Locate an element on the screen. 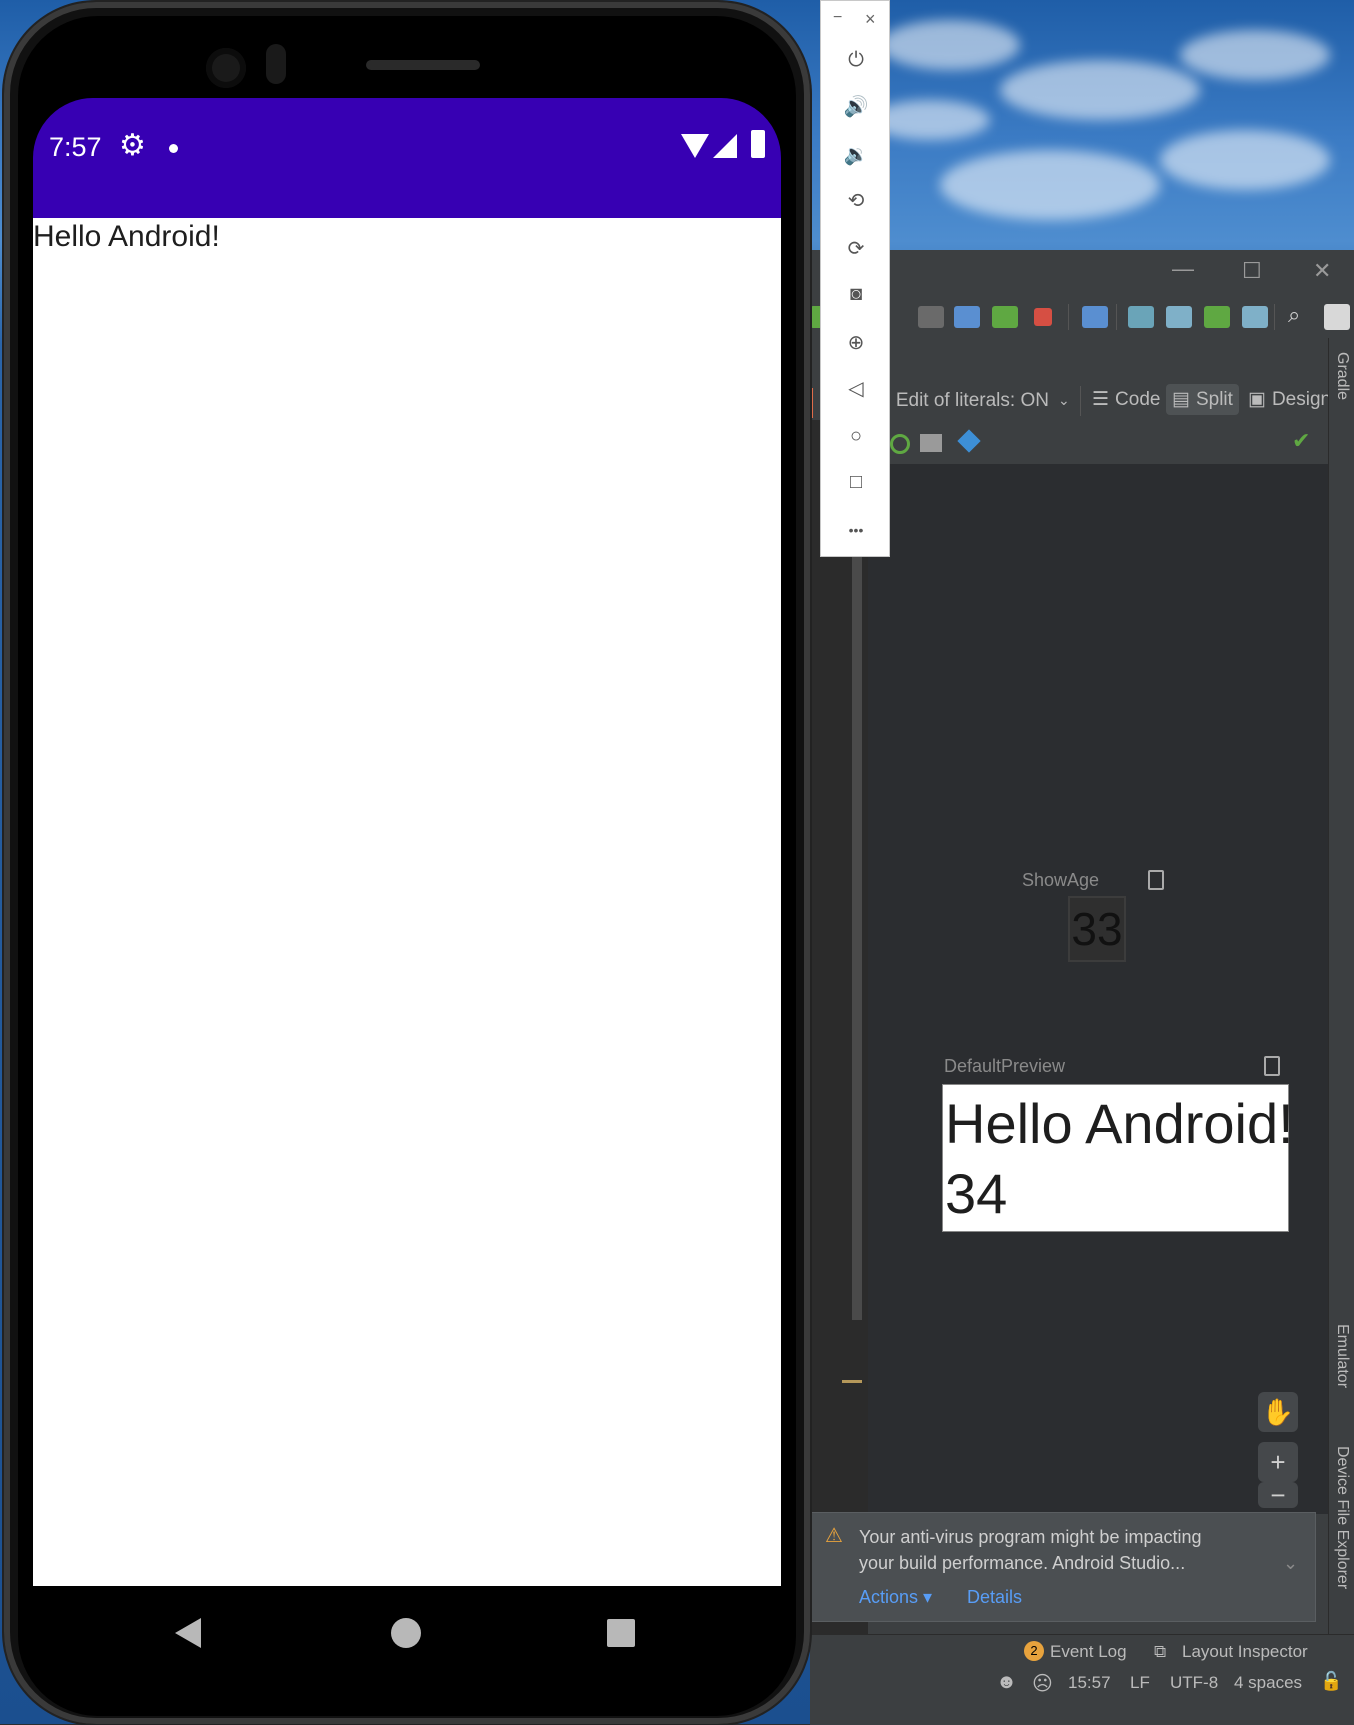 This screenshot has height=1725, width=1354. sync-gradle-icon is located at coordinates (1179, 317).